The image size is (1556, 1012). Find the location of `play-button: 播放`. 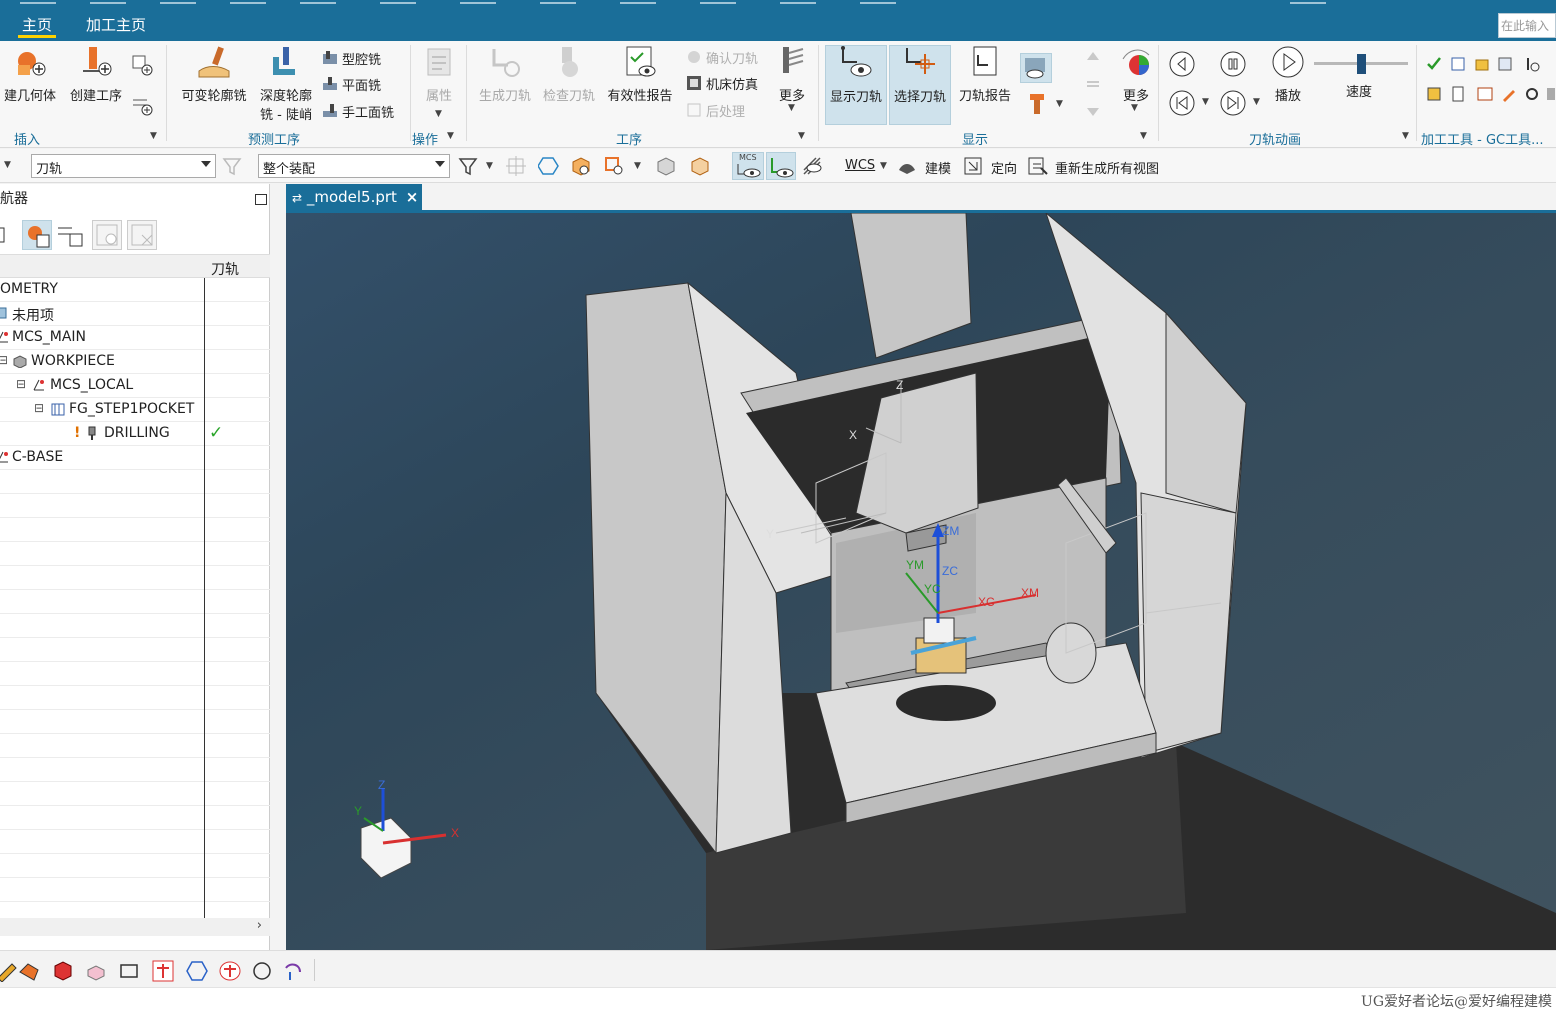

play-button: 播放 is located at coordinates (1288, 85).